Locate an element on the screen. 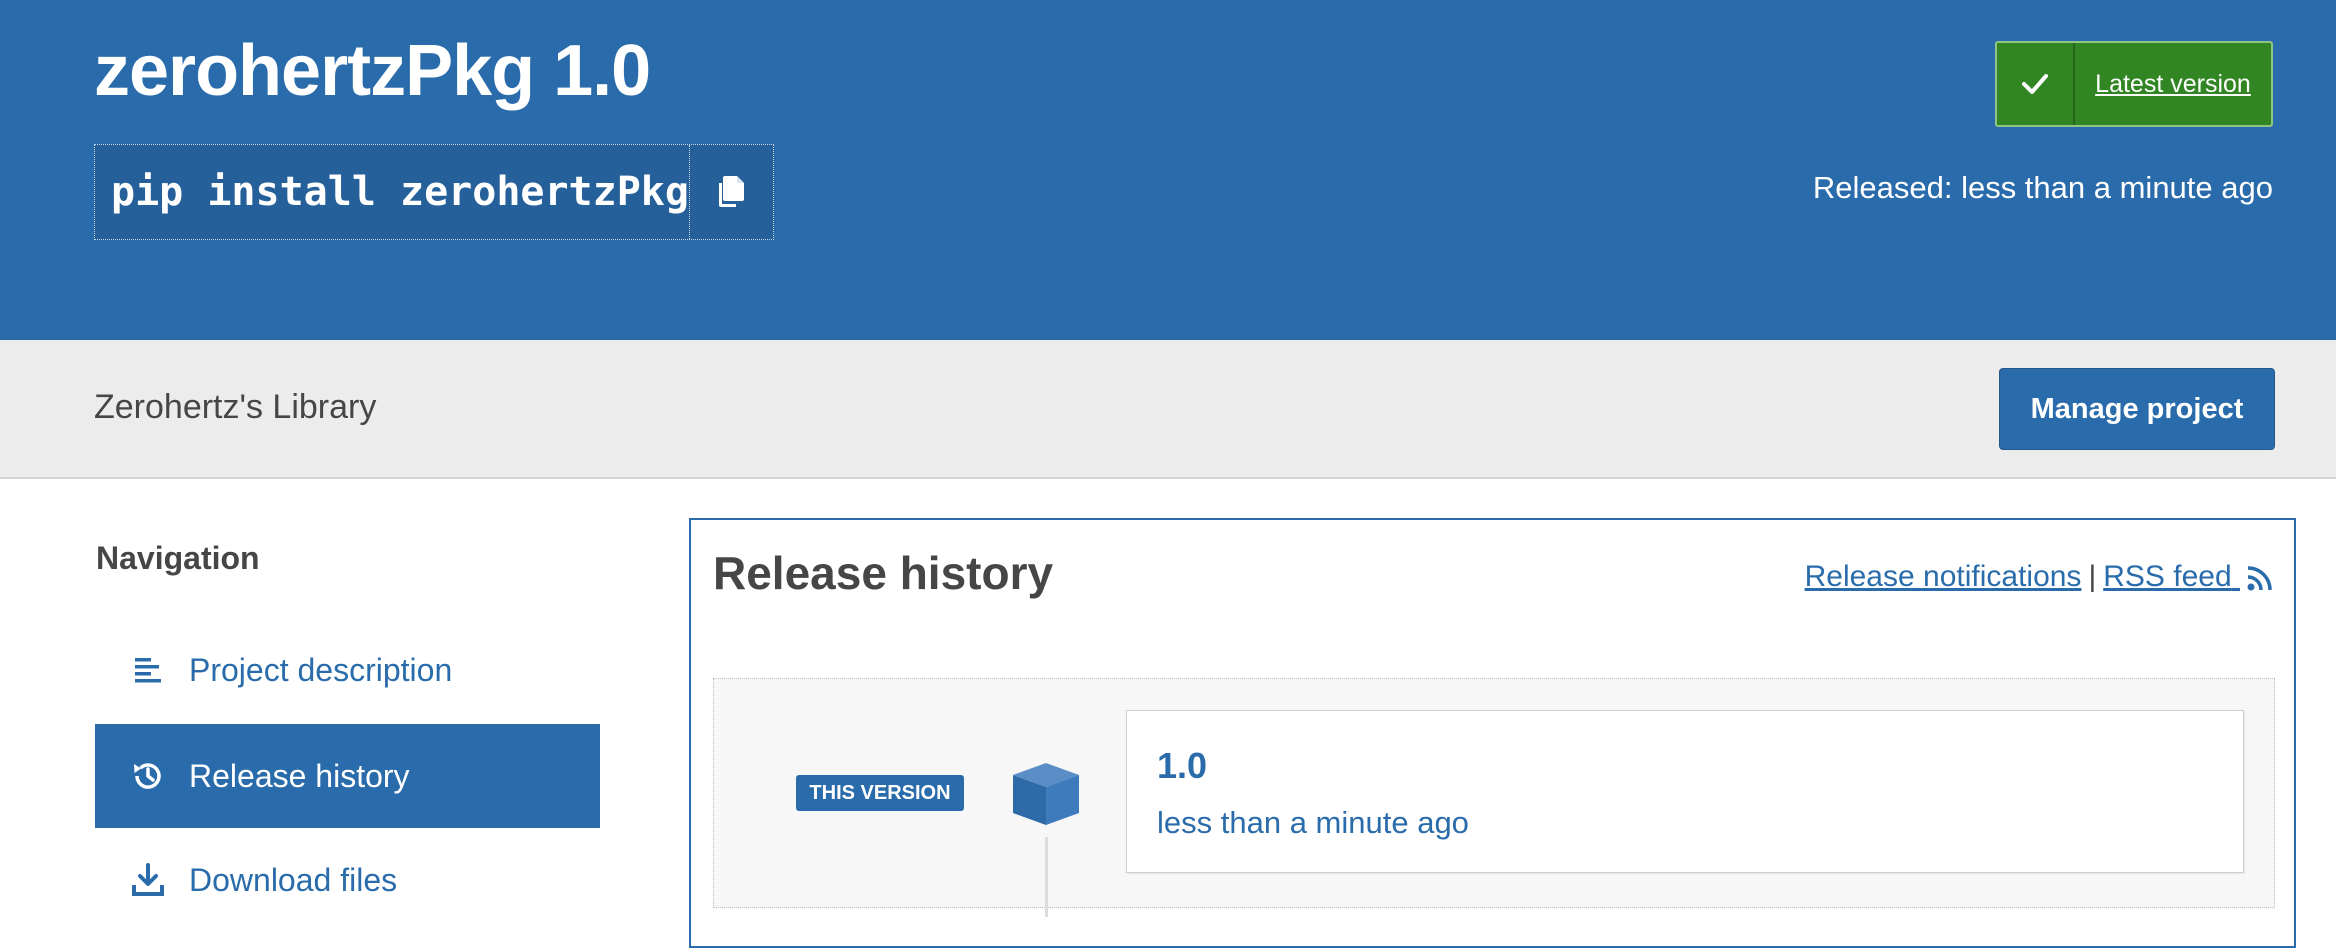  nav-item-project-description: Project description is located at coordinates (347, 670).